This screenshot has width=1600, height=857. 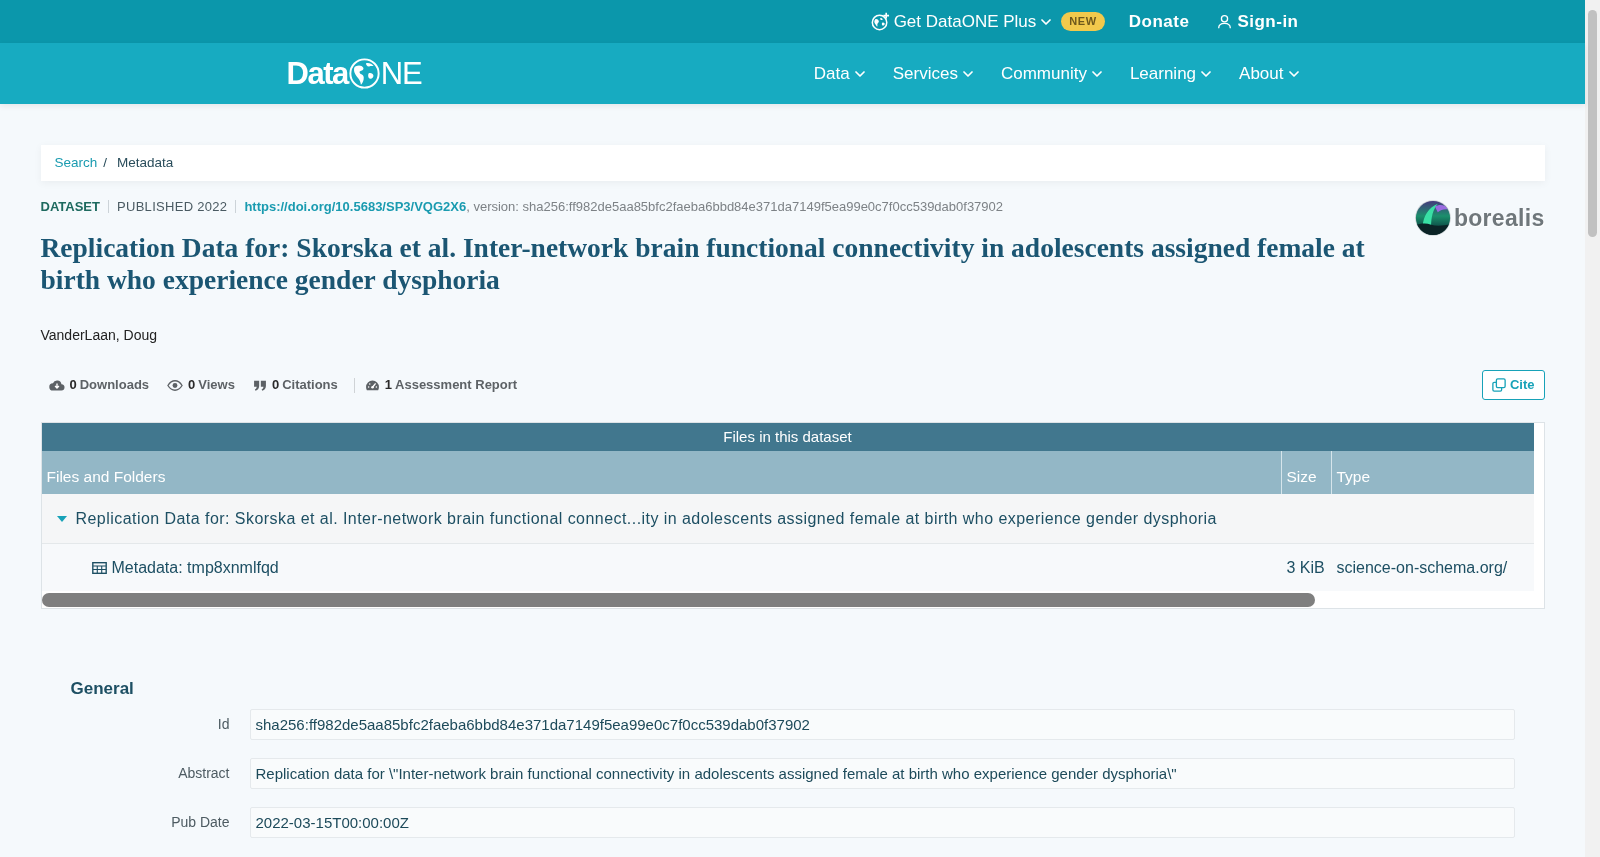 What do you see at coordinates (1305, 472) in the screenshot?
I see `column-header: Size` at bounding box center [1305, 472].